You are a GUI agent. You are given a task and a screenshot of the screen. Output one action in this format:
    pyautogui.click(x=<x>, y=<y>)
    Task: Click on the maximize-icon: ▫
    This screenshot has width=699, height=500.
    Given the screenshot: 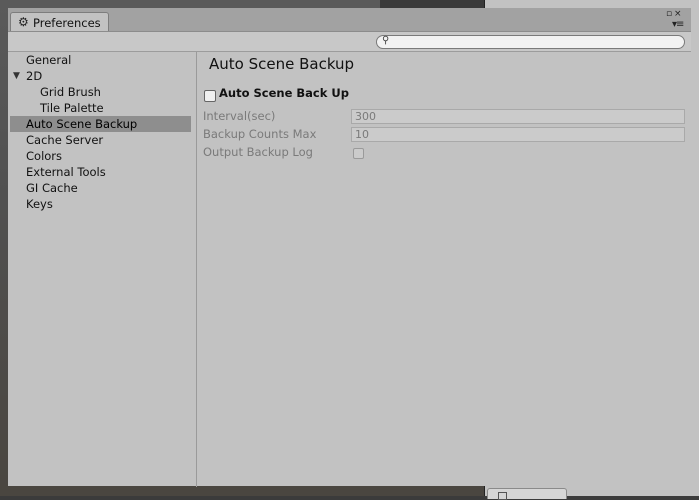 What is the action you would take?
    pyautogui.click(x=669, y=14)
    